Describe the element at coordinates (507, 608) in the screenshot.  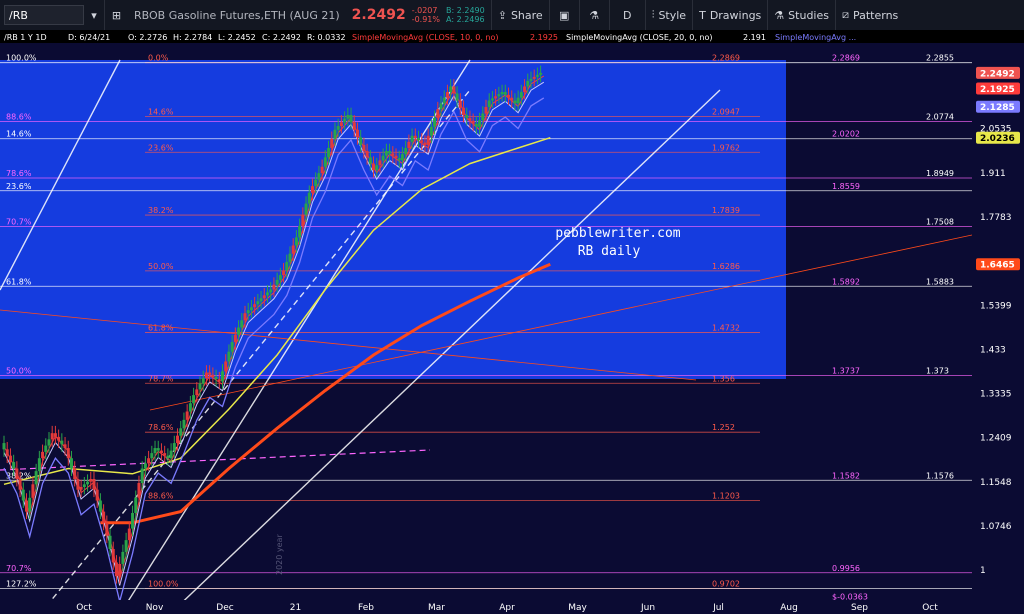
I see `time-tick-6: Apr` at that location.